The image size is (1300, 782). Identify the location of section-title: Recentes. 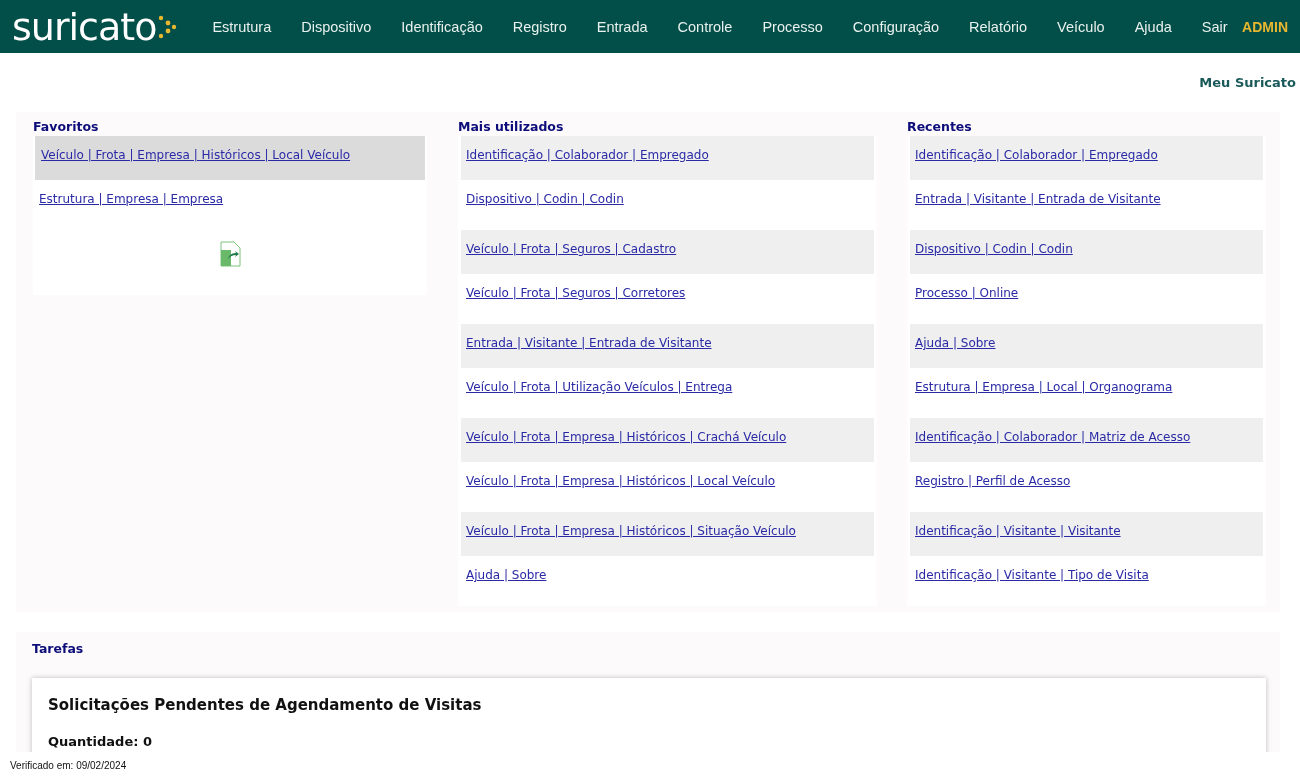
(940, 127).